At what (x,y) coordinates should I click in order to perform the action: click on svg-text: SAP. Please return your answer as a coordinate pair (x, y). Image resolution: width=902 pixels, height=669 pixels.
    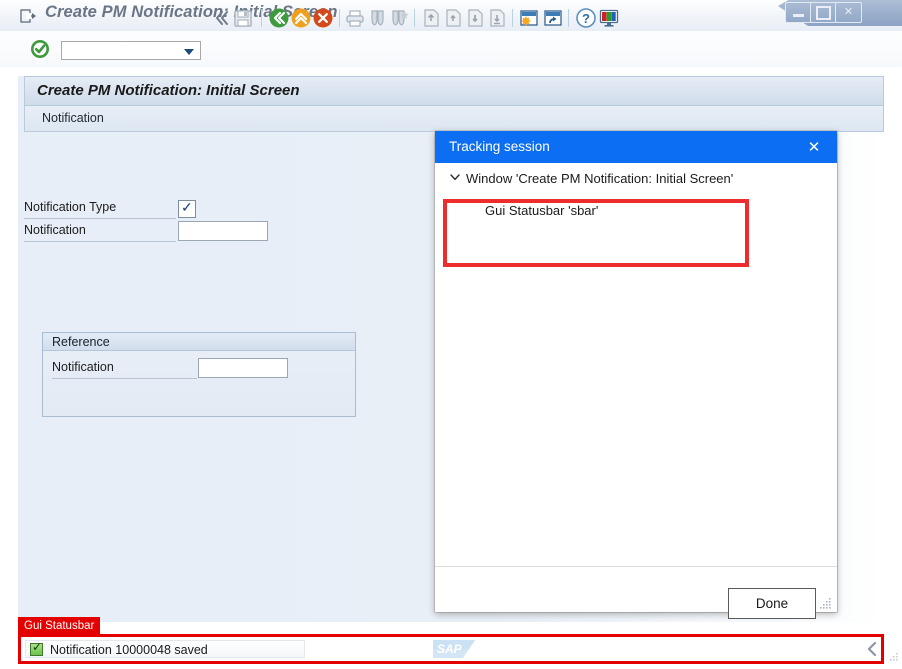
    Looking at the image, I should click on (450, 649).